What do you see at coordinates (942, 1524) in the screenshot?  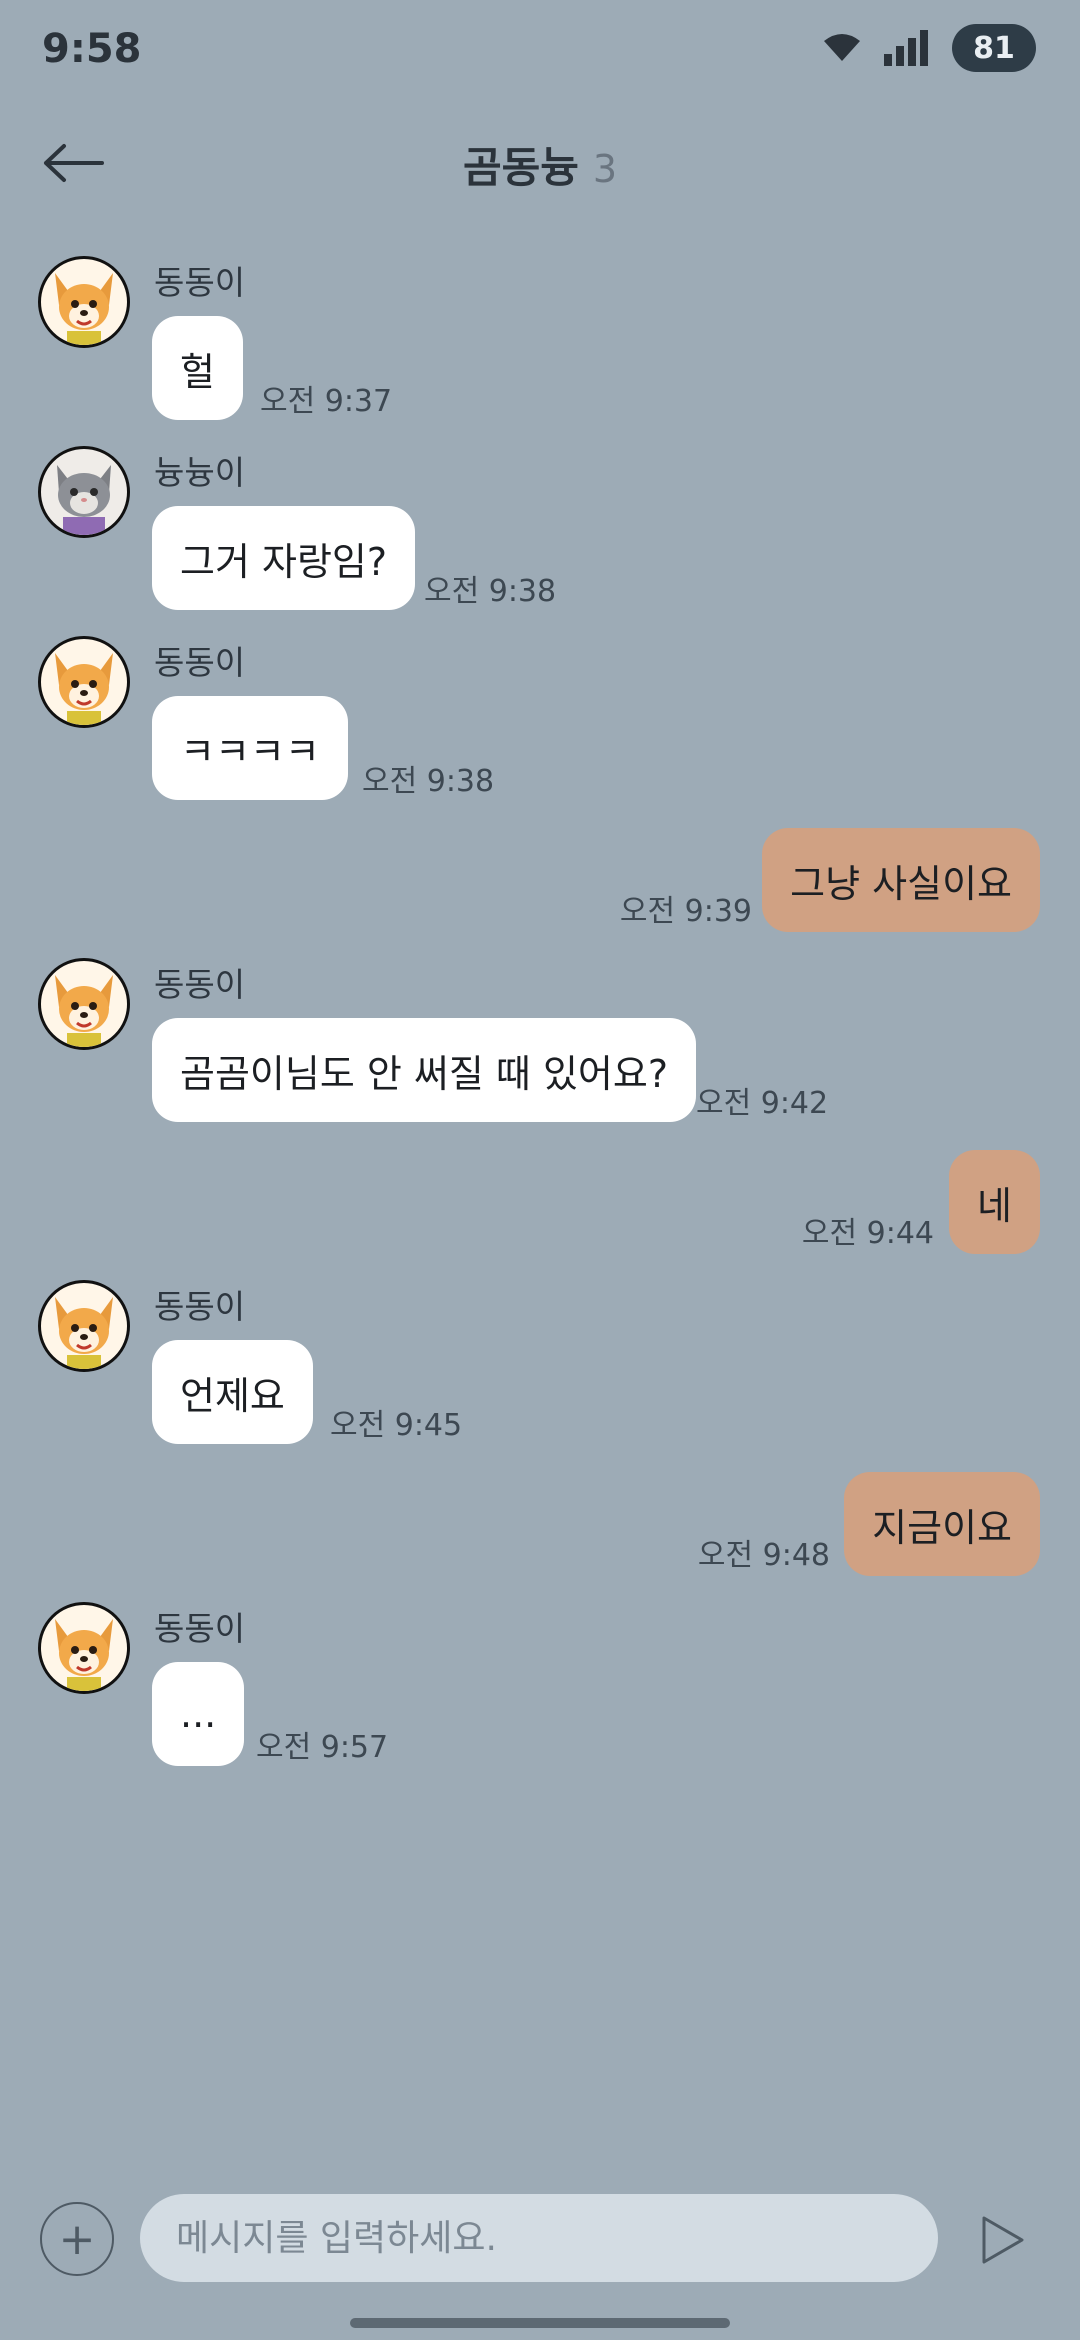 I see `message-bubble-mine: 지금이요` at bounding box center [942, 1524].